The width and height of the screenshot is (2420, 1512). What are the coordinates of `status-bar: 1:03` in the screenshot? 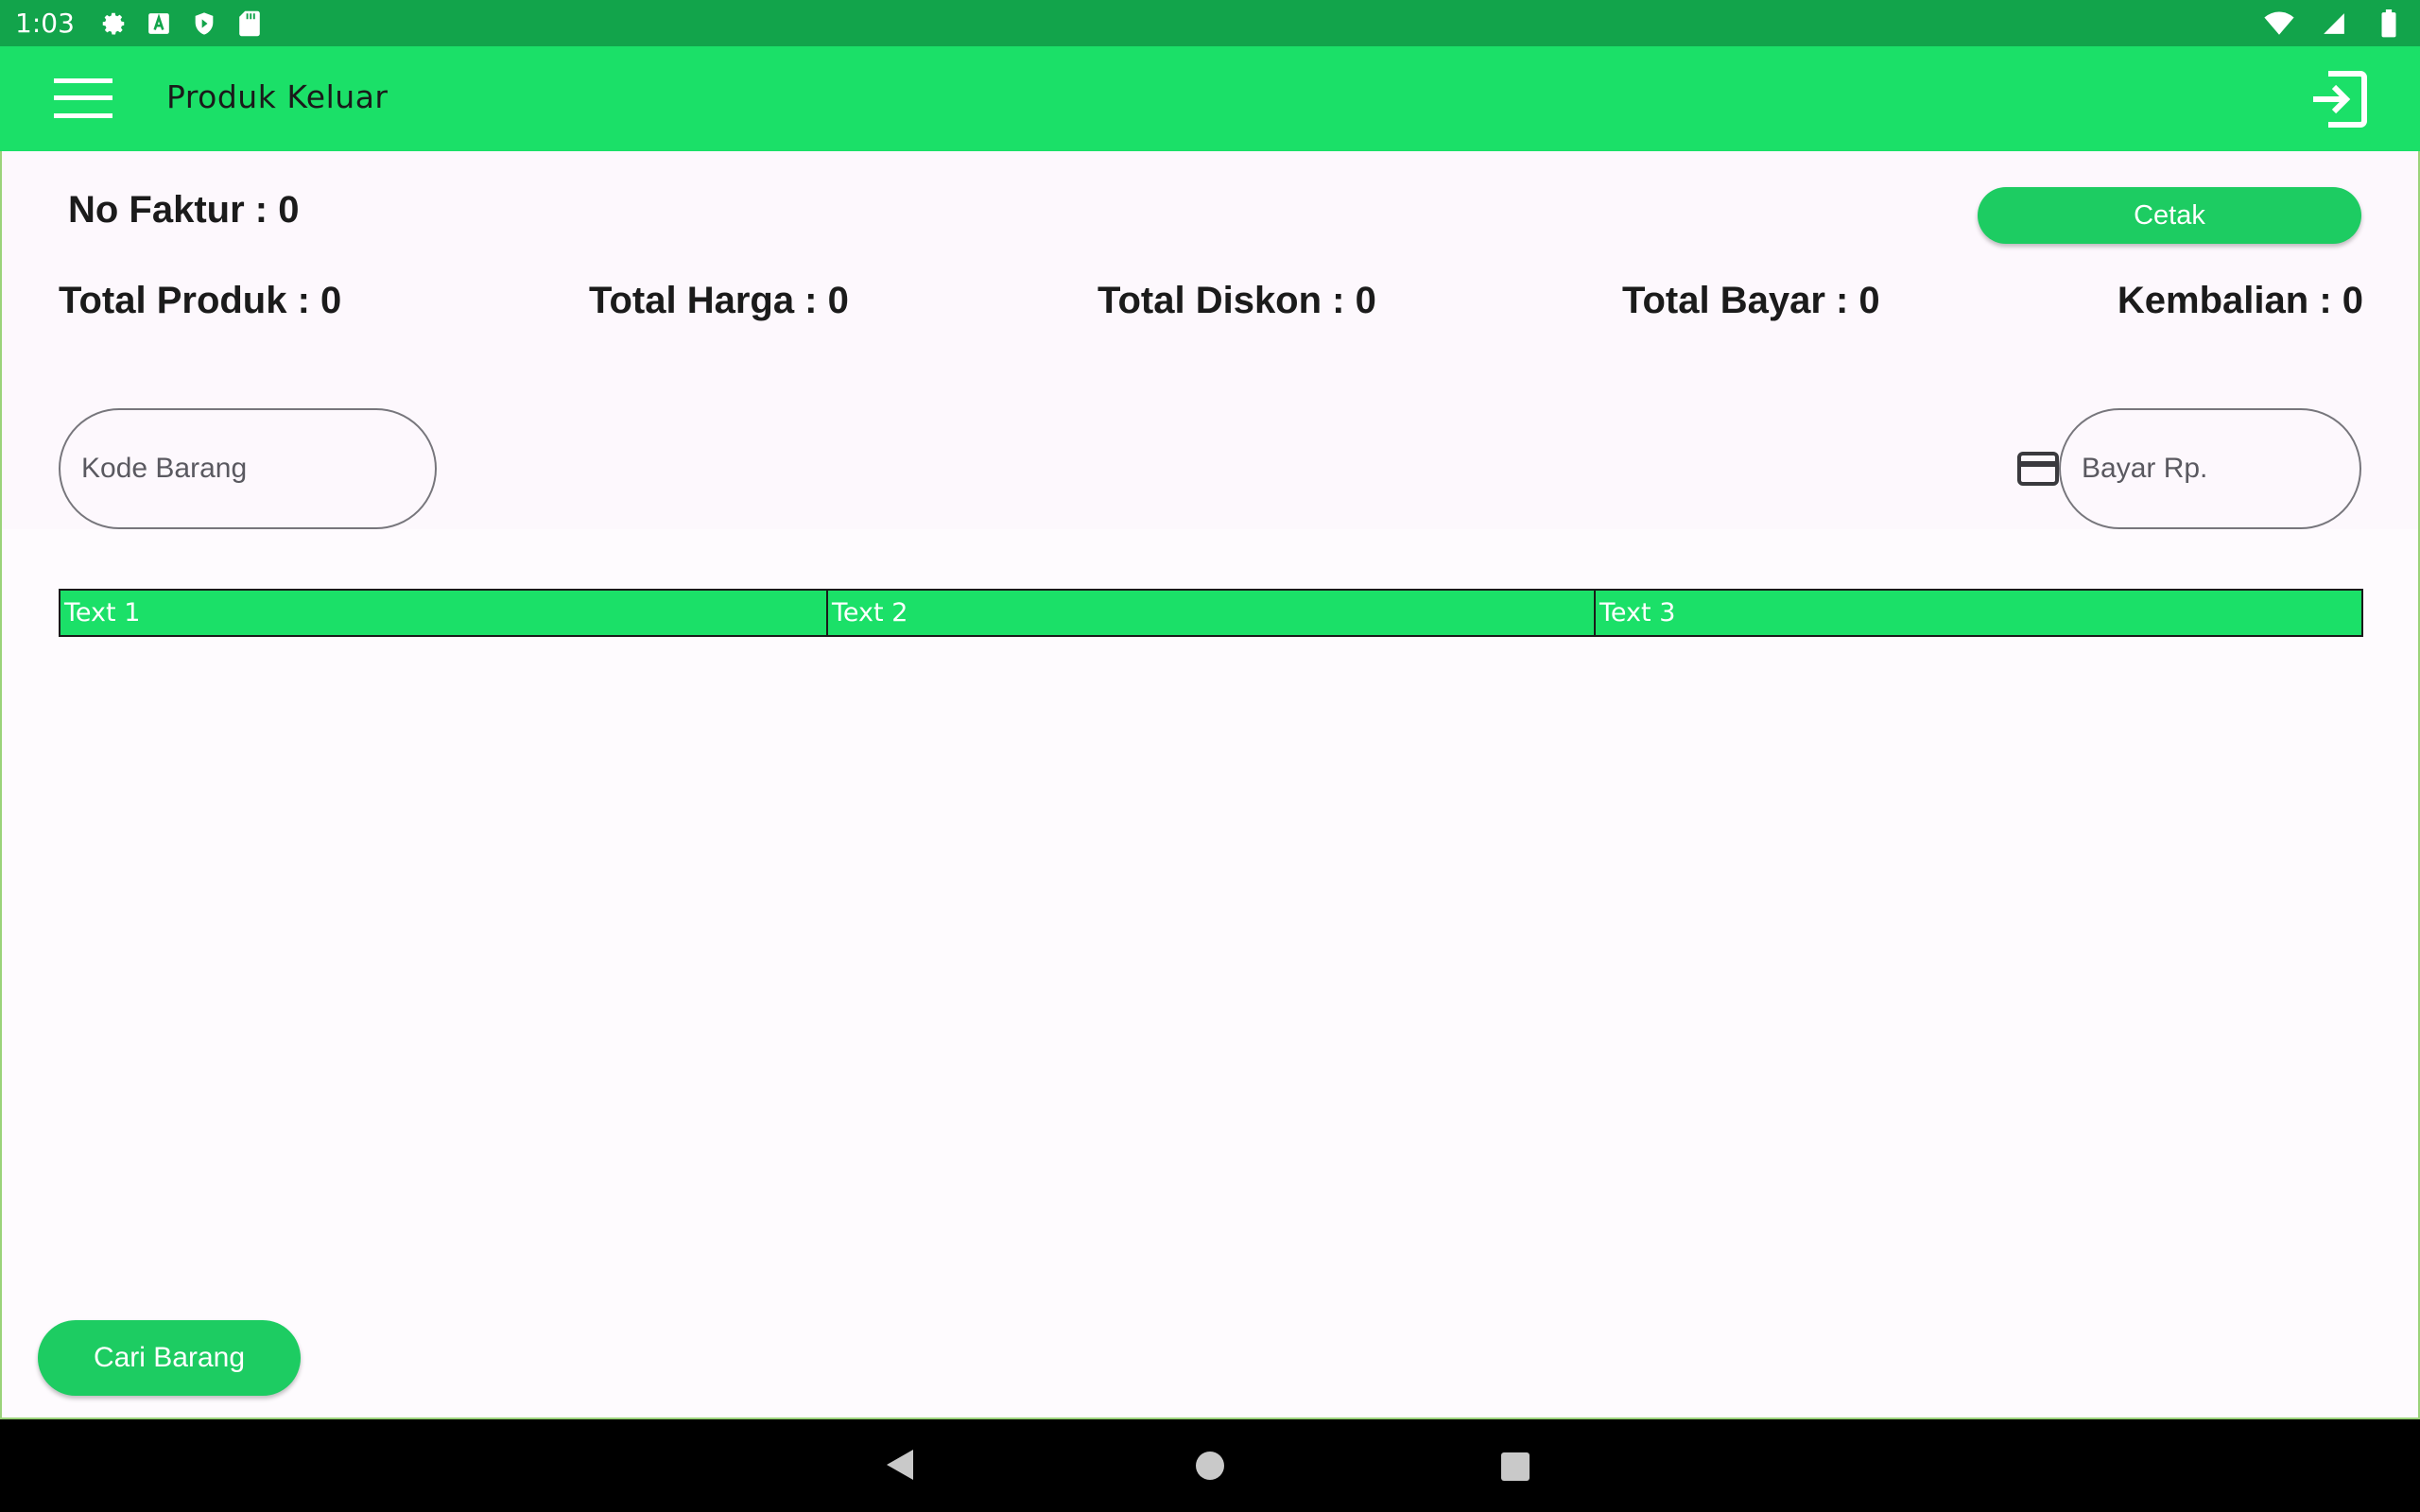 It's located at (1210, 23).